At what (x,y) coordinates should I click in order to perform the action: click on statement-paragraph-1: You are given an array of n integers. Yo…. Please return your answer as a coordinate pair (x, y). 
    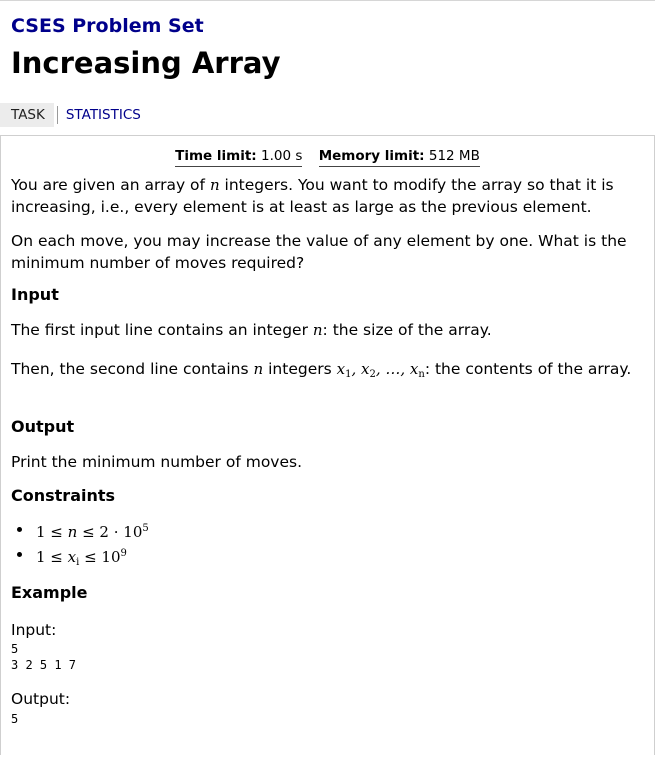
    Looking at the image, I should click on (331, 196).